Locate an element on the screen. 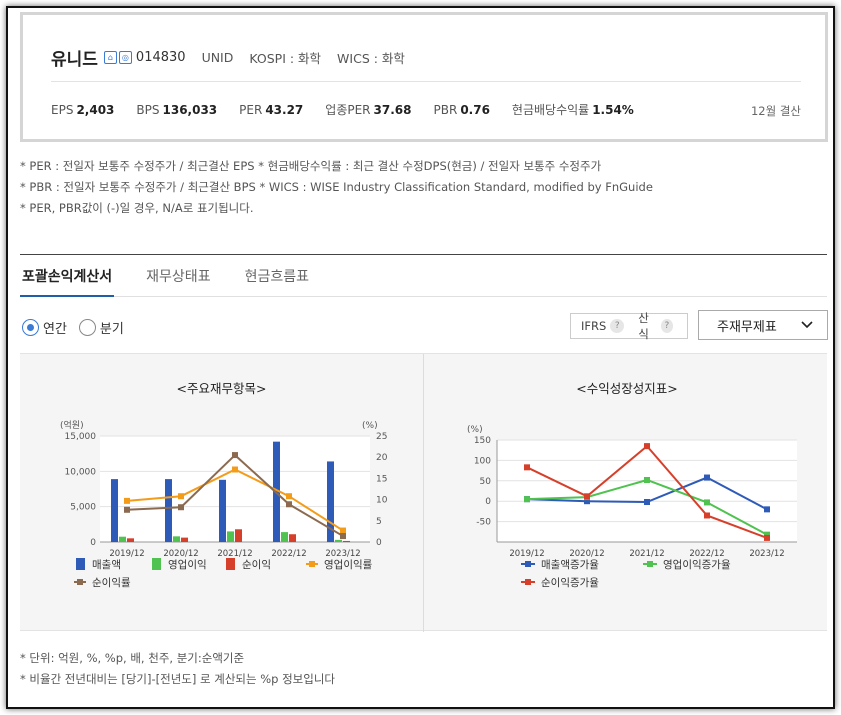 The image size is (841, 715). tab-balance-sheet: 재무상태표 is located at coordinates (178, 280).